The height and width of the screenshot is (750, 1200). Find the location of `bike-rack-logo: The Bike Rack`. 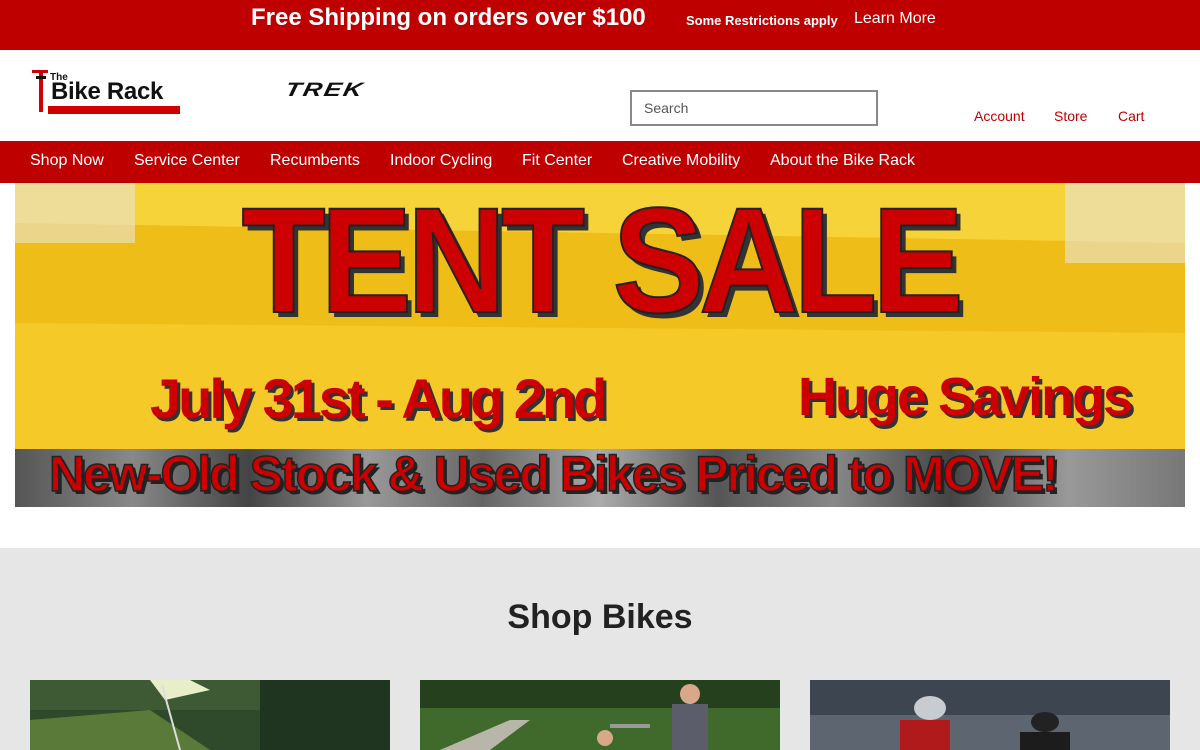

bike-rack-logo: The Bike Rack is located at coordinates (106, 91).